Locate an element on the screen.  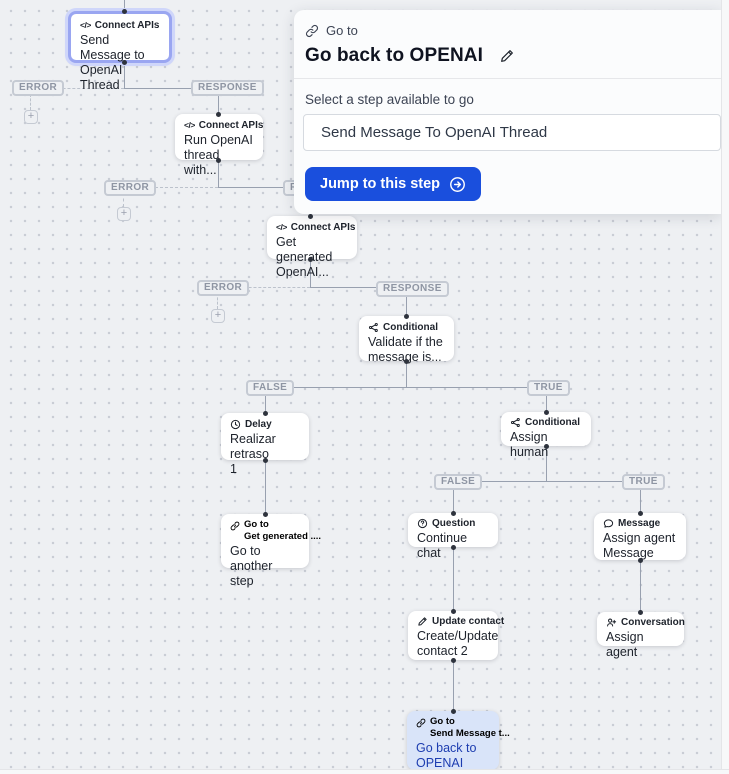
node-assign-human-conditional: Conditional Assign human is located at coordinates (546, 435).